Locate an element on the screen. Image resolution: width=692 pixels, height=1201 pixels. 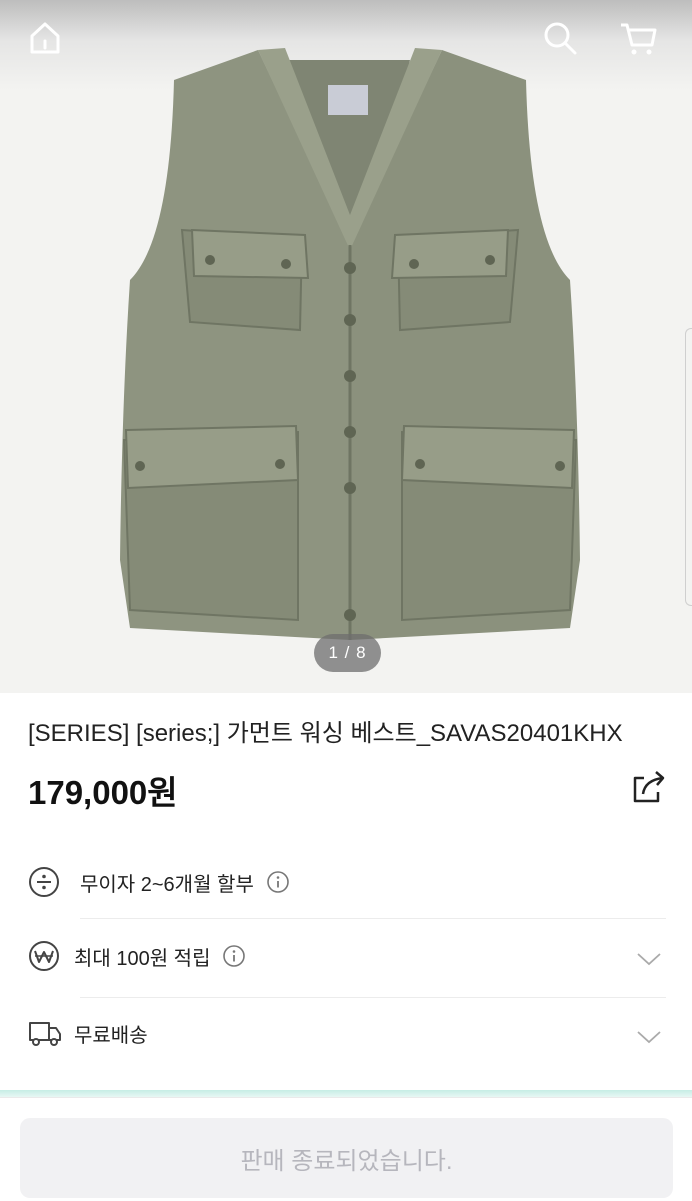
side-scroll-handle is located at coordinates (688, 467).